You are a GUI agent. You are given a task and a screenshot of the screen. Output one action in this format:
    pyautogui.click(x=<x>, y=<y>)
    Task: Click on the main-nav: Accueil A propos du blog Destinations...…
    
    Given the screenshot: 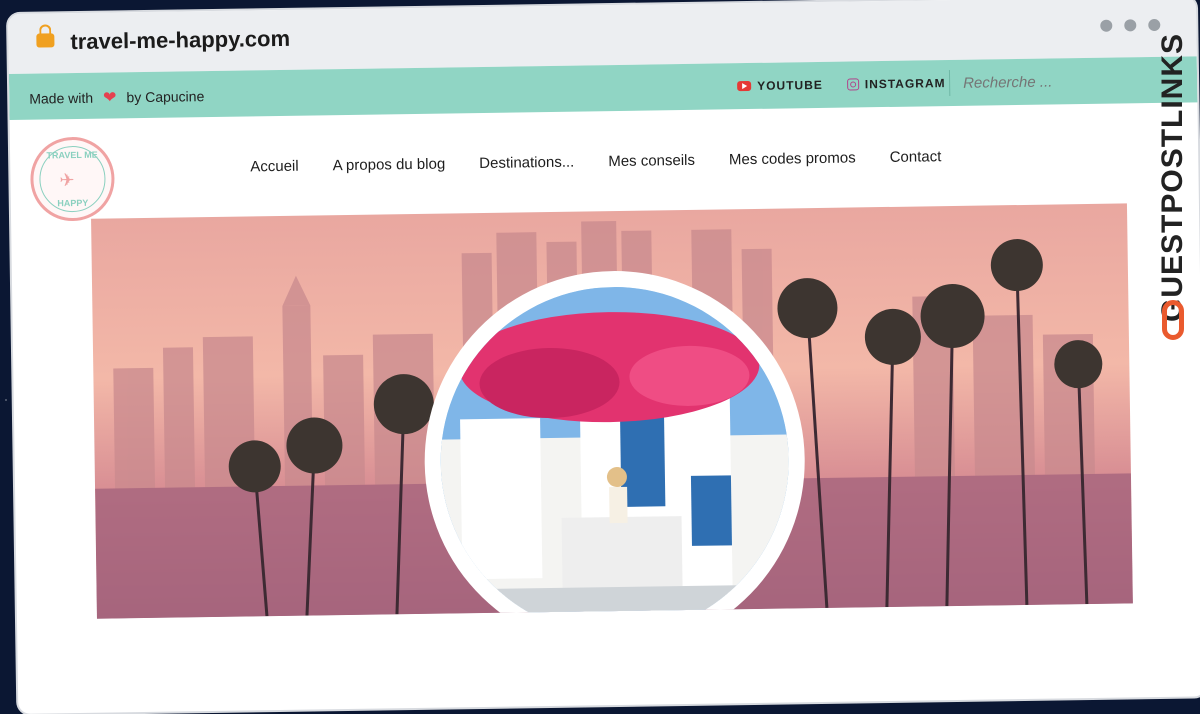 What is the action you would take?
    pyautogui.click(x=595, y=161)
    